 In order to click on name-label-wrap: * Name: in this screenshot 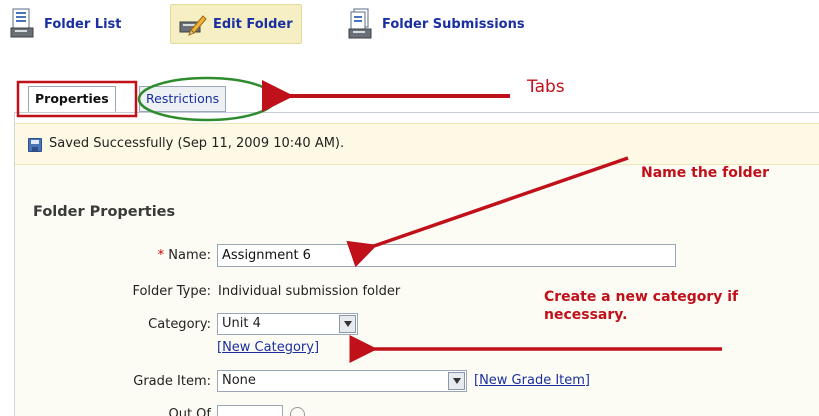, I will do `click(170, 255)`.